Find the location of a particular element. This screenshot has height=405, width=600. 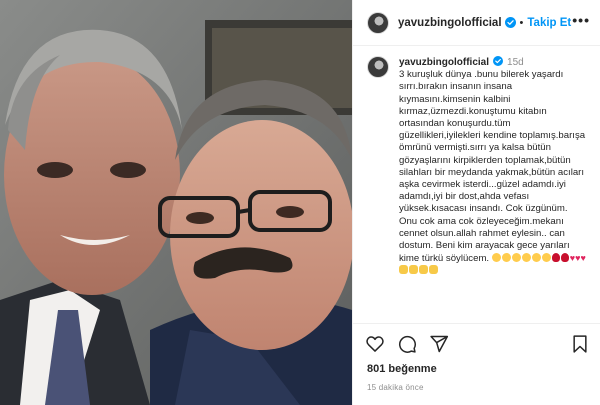

caption-username: yavuzbingolofficial is located at coordinates (444, 62).